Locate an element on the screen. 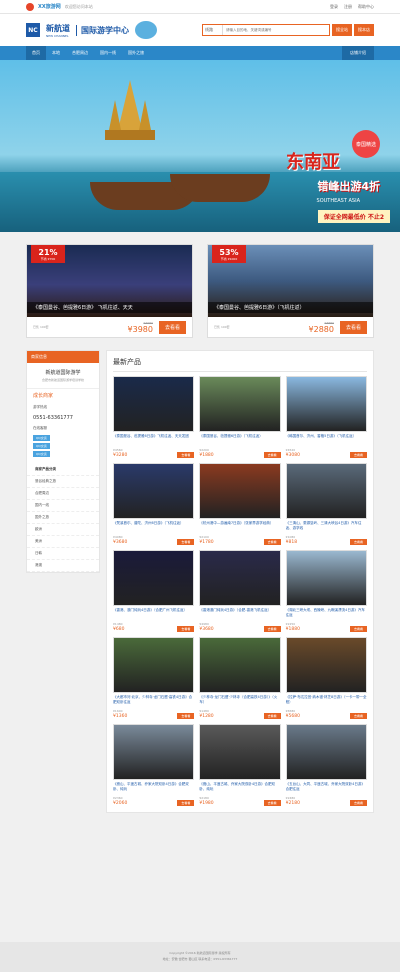  site-logo-icon is located at coordinates (30, 6).